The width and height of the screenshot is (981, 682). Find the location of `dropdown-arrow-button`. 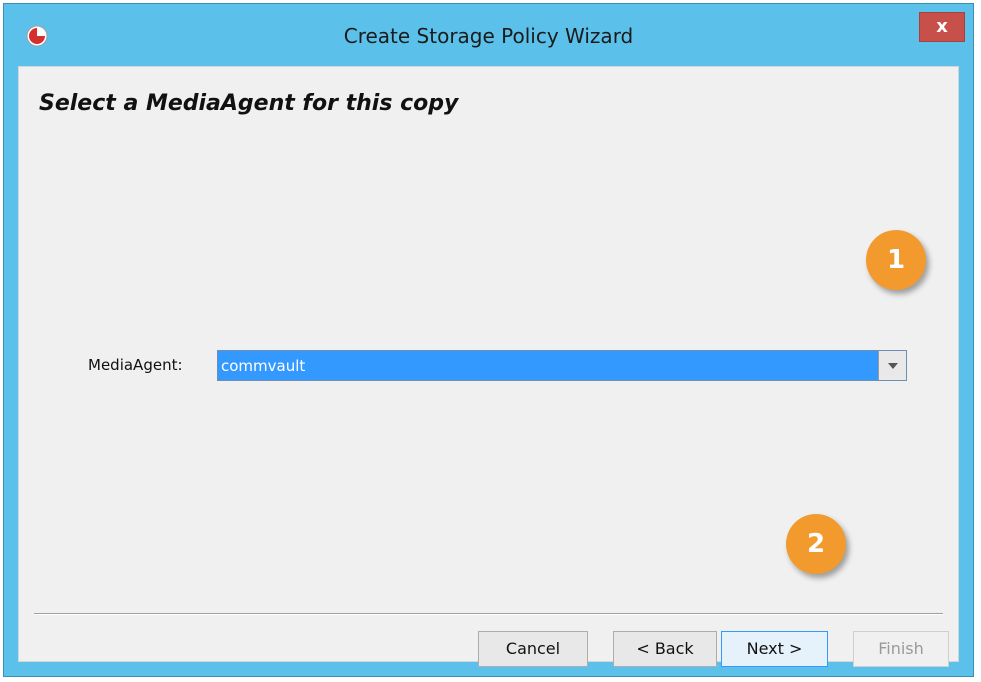

dropdown-arrow-button is located at coordinates (892, 365).